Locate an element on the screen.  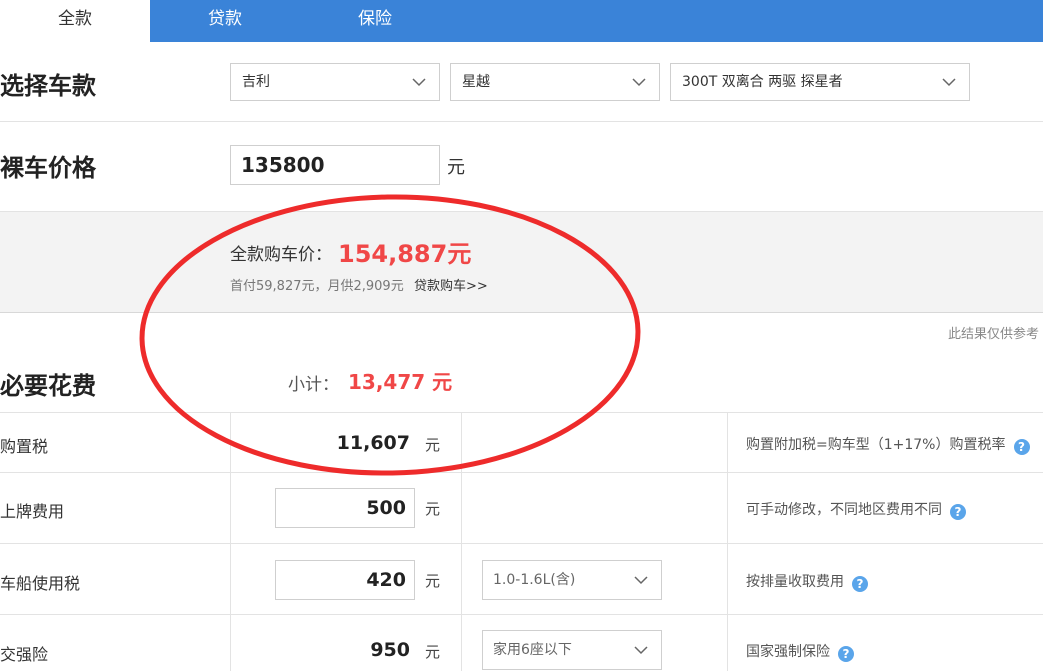
vehicle-tax-input: 420 is located at coordinates (345, 580).